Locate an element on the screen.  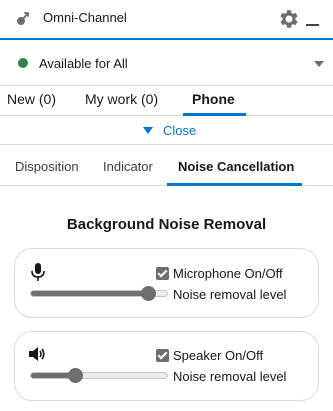
microphone-level-label: Noise removal level is located at coordinates (230, 294).